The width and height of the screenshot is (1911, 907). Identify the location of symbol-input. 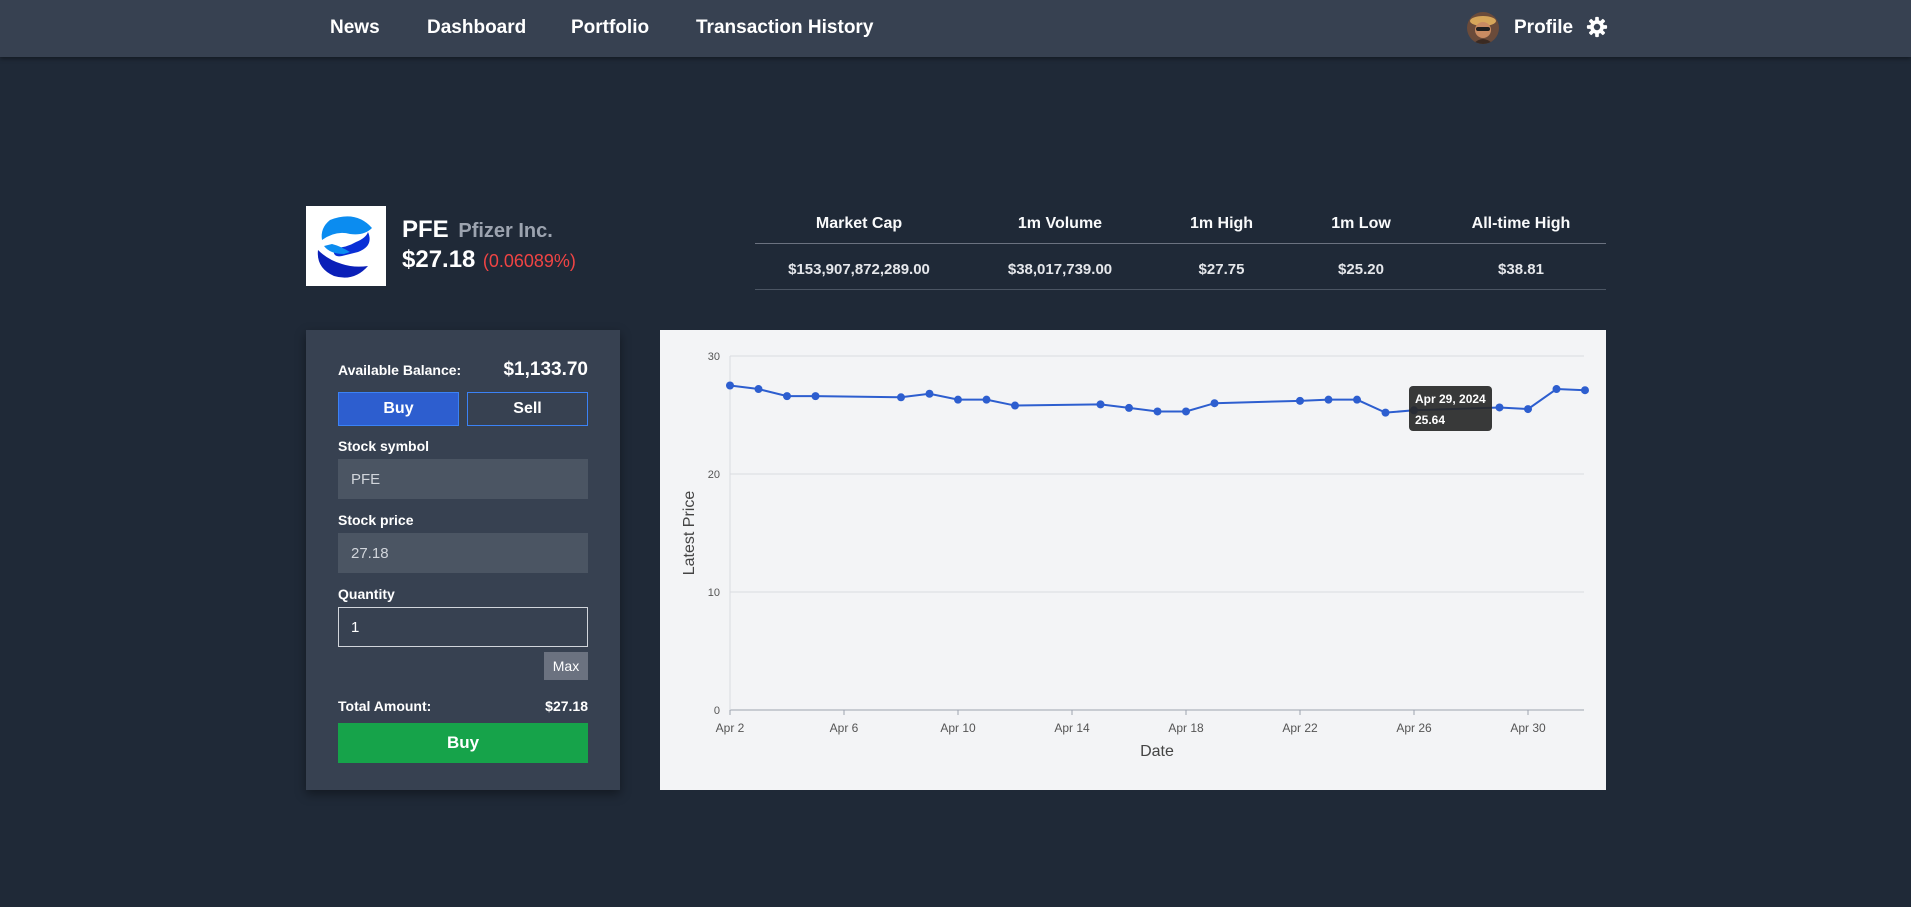
(463, 479).